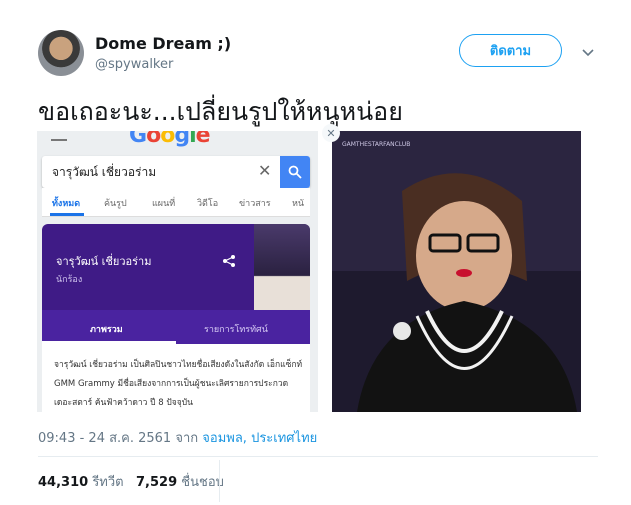 The height and width of the screenshot is (505, 631). What do you see at coordinates (104, 261) in the screenshot?
I see `knowledge-panel-title: จารุวัฒน์ เชี่ยวอร่าม` at bounding box center [104, 261].